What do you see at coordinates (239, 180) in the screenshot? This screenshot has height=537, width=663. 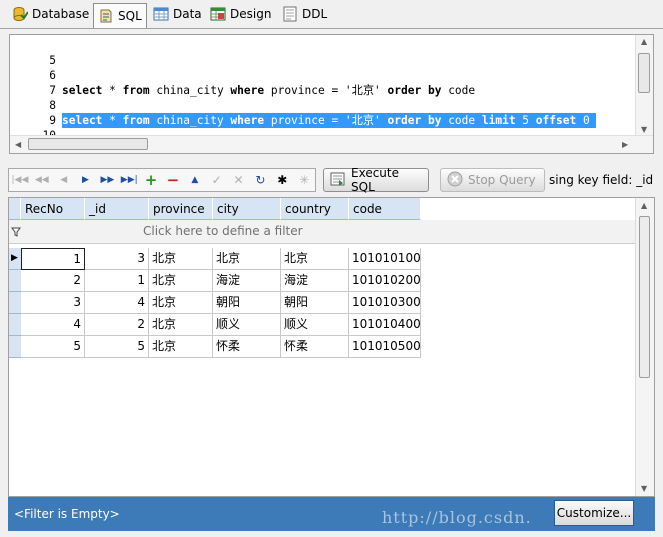 I see `cancel-edit-icon: ✕` at bounding box center [239, 180].